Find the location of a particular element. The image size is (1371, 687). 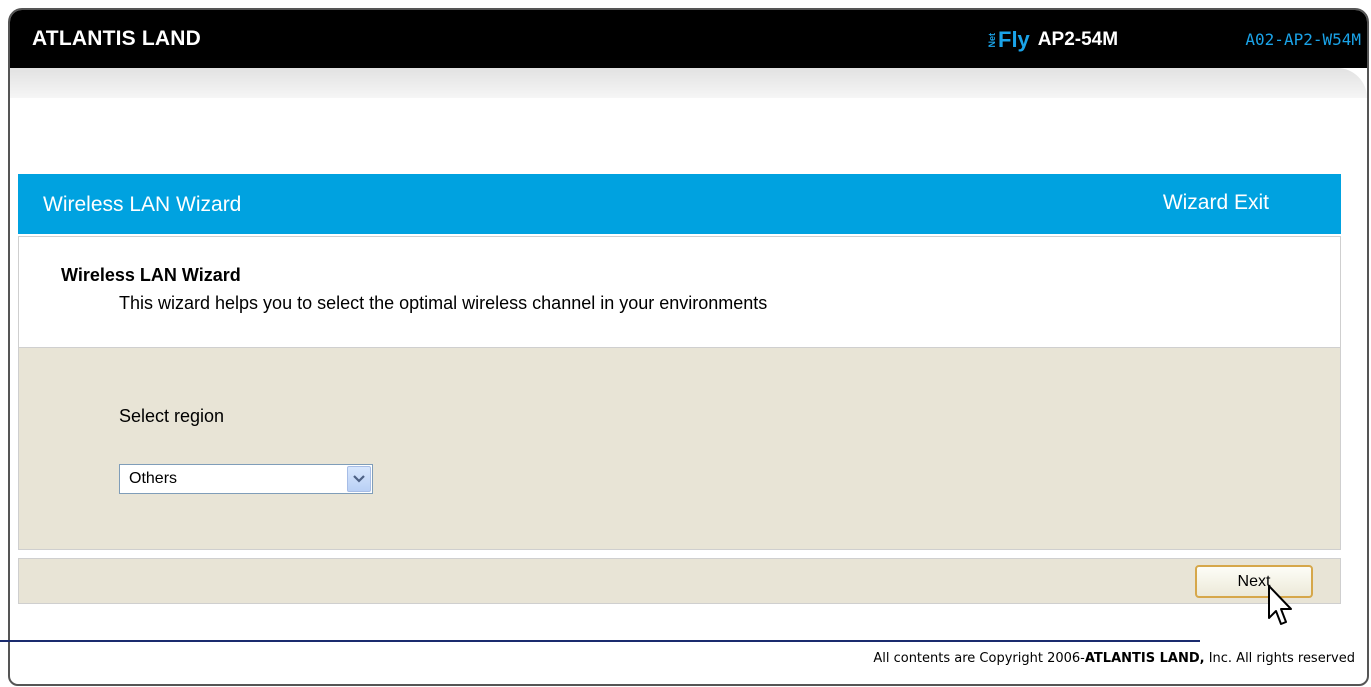

wizard-exit-link: Wizard Exit is located at coordinates (1216, 203).